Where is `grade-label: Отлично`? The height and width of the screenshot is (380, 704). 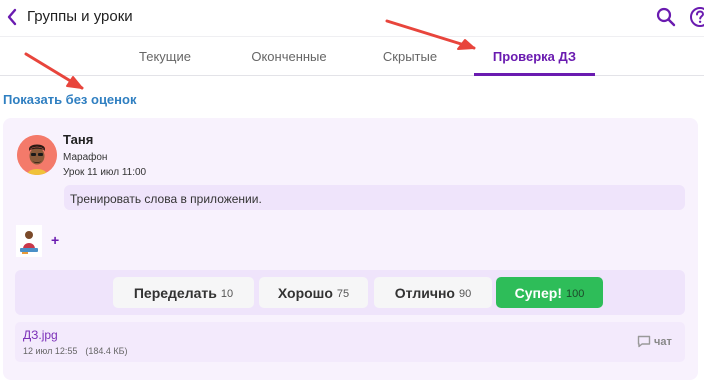
grade-label: Отлично is located at coordinates (424, 292).